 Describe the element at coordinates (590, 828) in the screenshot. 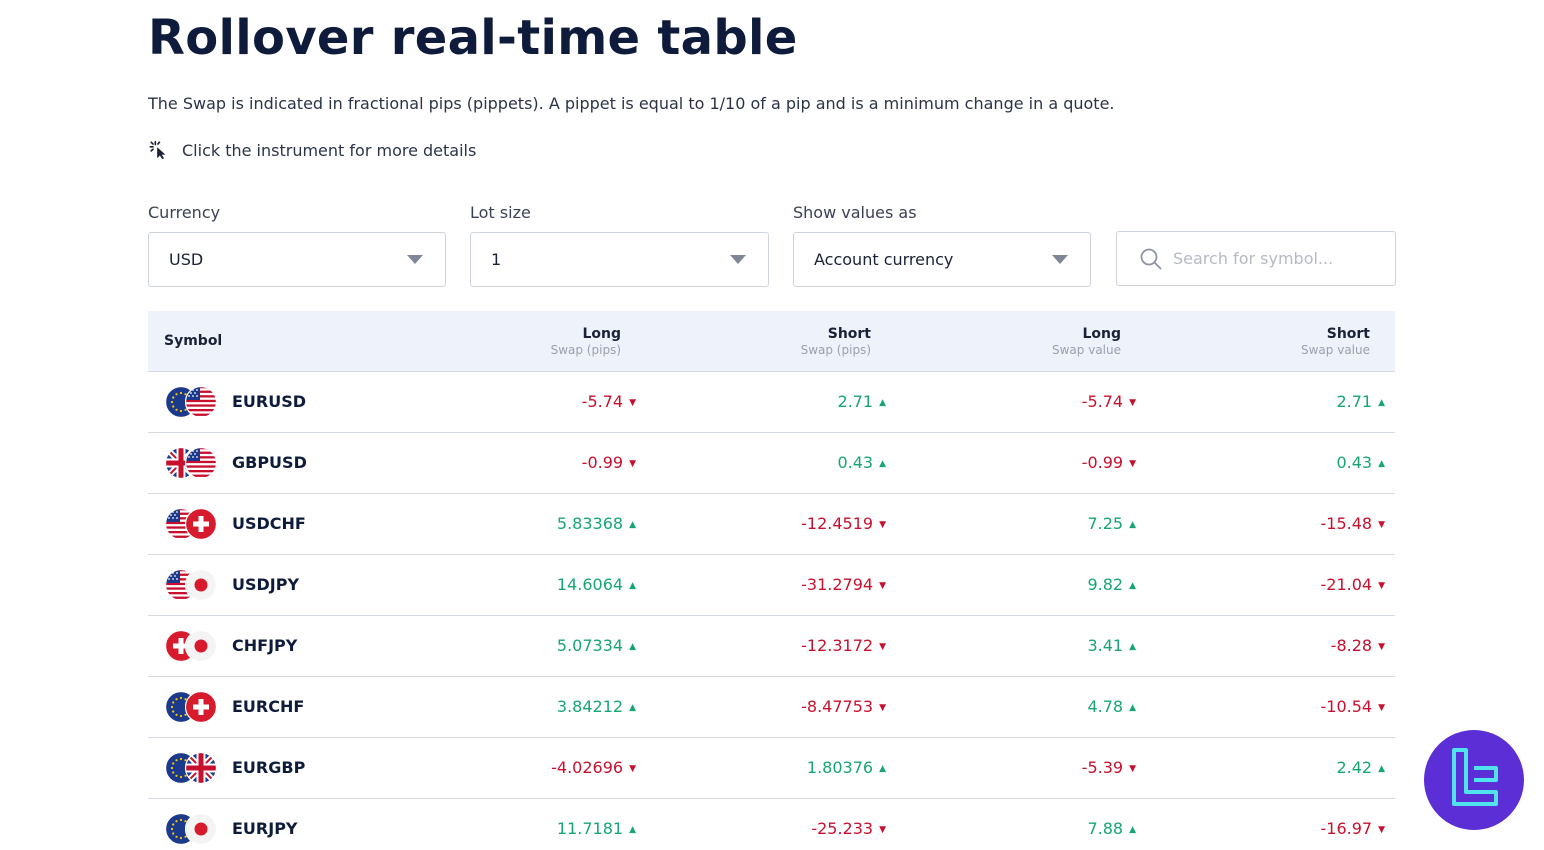

I see `swap-value: 11.7181` at that location.